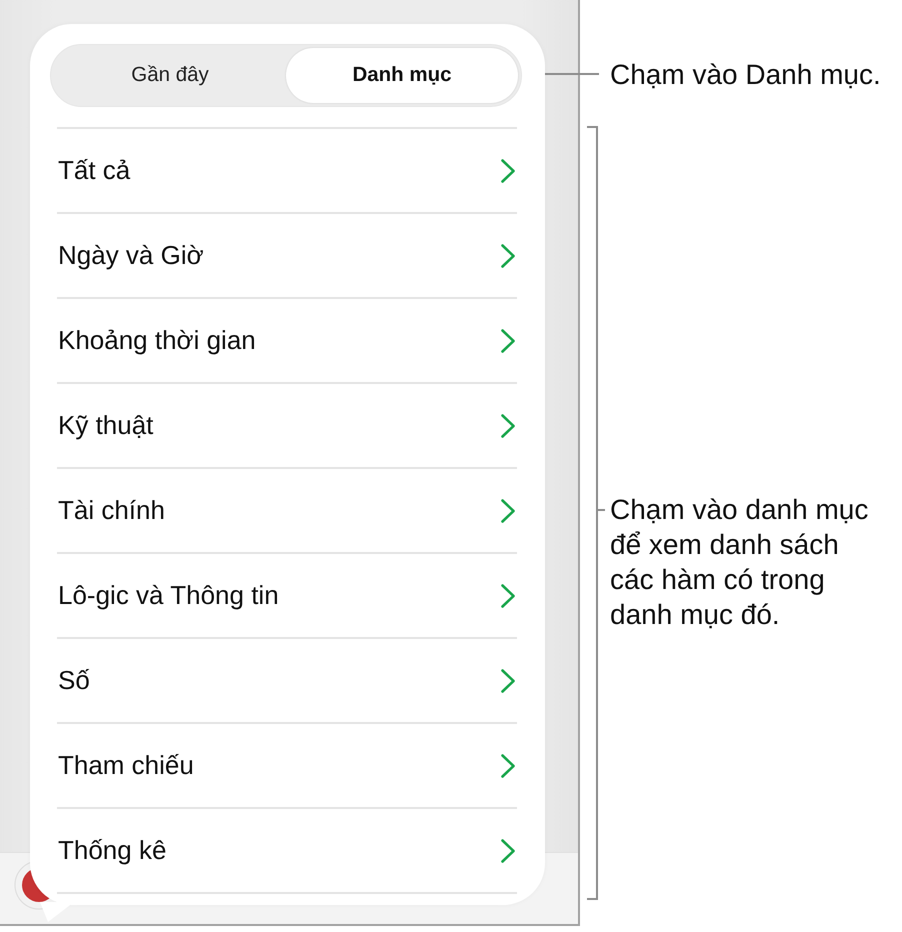  What do you see at coordinates (131, 255) in the screenshot?
I see `category-item: Ngày và Giờ` at bounding box center [131, 255].